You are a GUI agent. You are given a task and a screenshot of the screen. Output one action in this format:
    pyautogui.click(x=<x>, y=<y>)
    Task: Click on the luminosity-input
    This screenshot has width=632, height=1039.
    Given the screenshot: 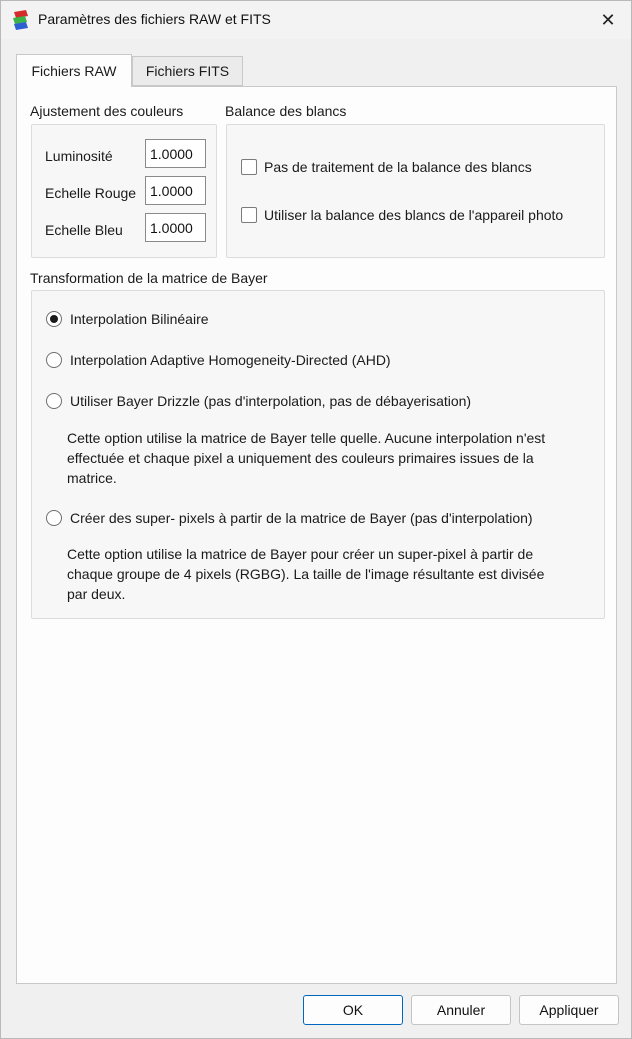 What is the action you would take?
    pyautogui.click(x=175, y=153)
    